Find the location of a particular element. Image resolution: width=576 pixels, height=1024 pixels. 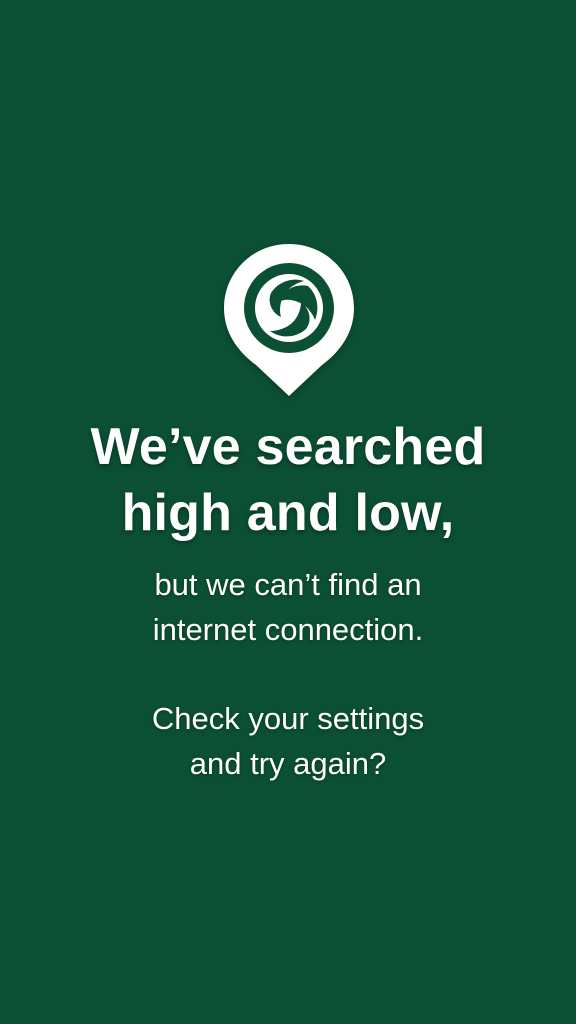

headline-line-1: We’ve searched is located at coordinates (288, 447).